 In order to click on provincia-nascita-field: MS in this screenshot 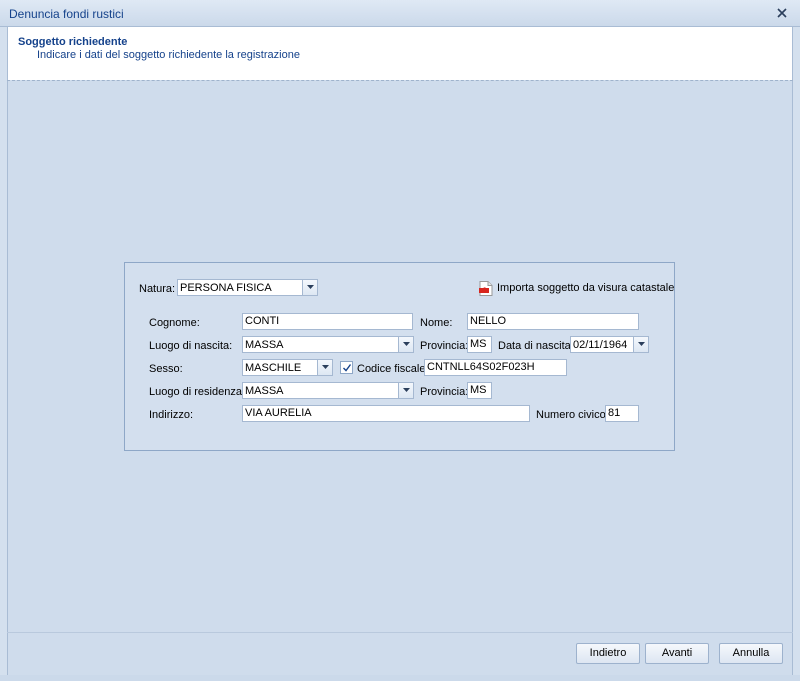, I will do `click(479, 344)`.